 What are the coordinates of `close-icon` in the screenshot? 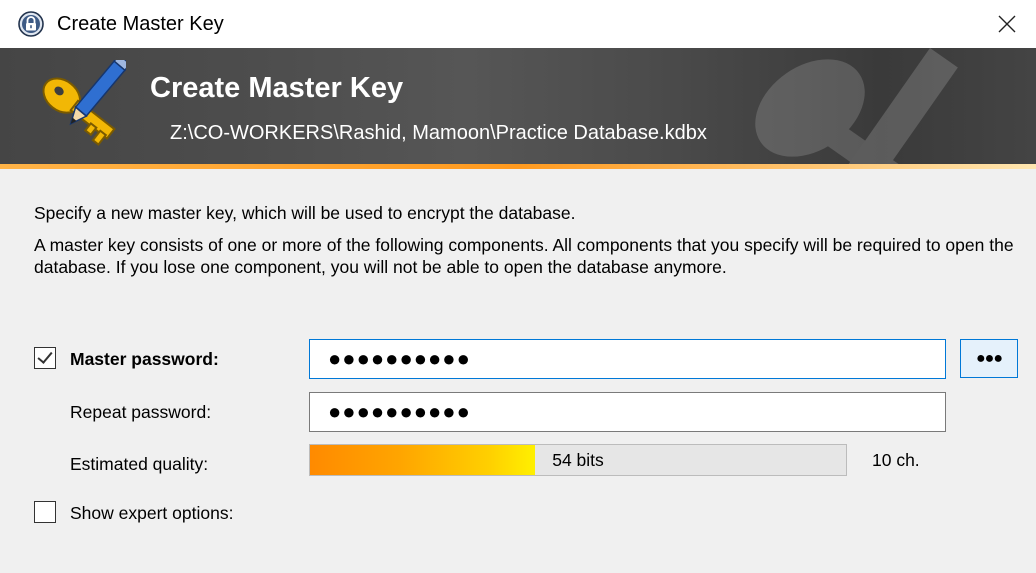 It's located at (1007, 24).